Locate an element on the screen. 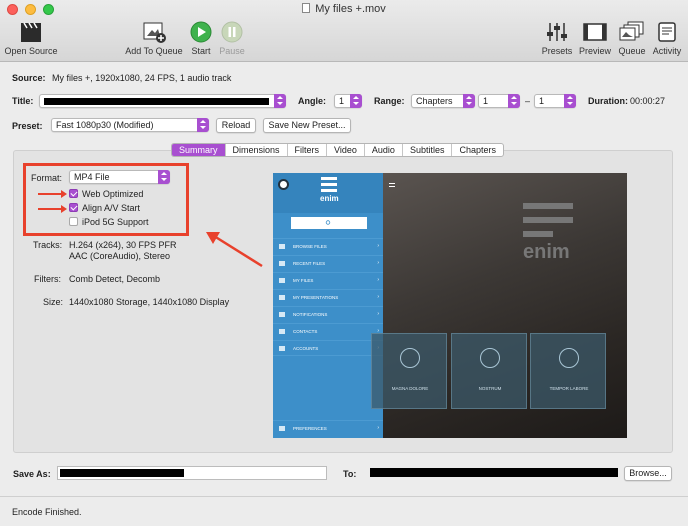 This screenshot has width=688, height=526. activity-icon is located at coordinates (667, 32).